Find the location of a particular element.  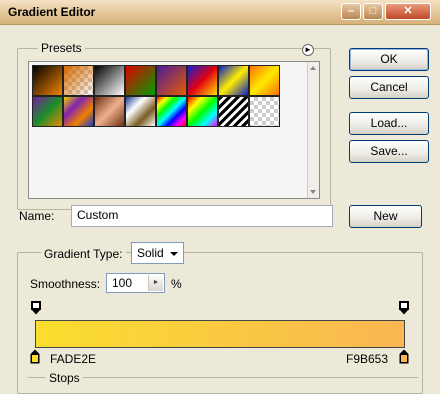

preset-swatch-spectrum is located at coordinates (171, 111).